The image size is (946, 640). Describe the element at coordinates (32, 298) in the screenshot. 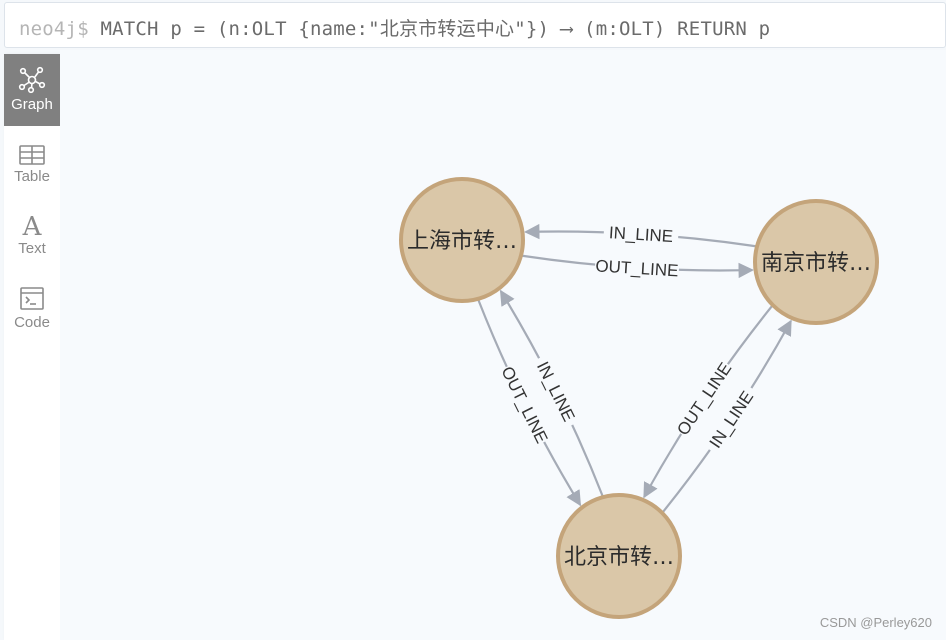

I see `code-icon` at that location.